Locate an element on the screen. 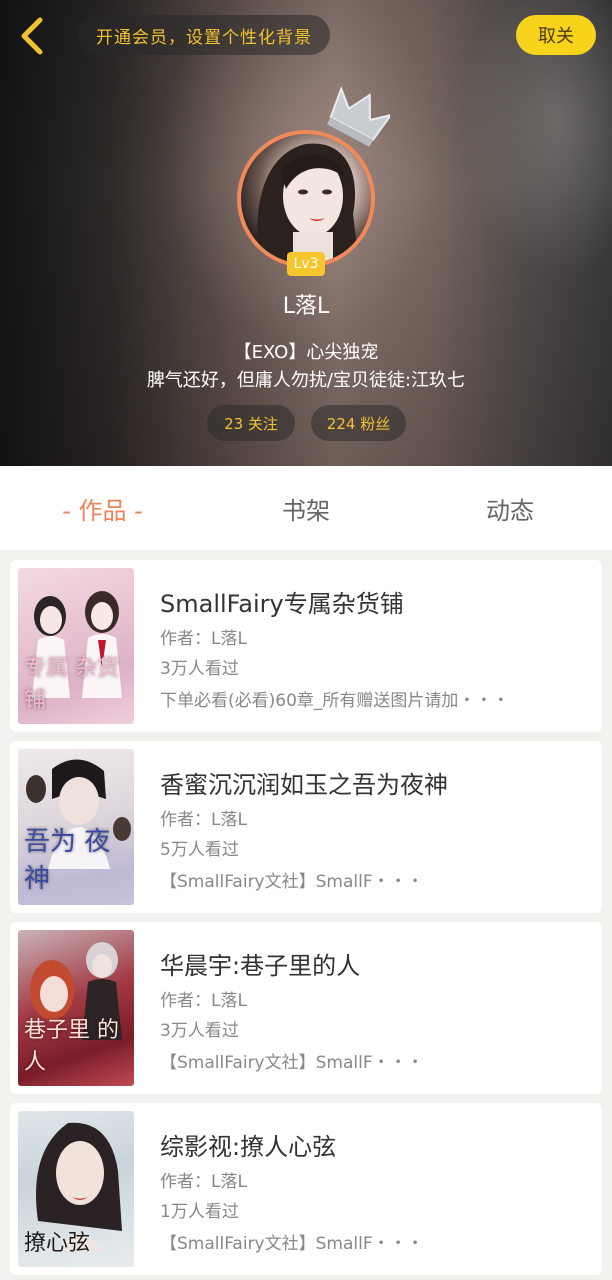 This screenshot has width=612, height=1280. book-description: 下单必看(必看)60章_所有赠送图片请加・・・ is located at coordinates (335, 701).